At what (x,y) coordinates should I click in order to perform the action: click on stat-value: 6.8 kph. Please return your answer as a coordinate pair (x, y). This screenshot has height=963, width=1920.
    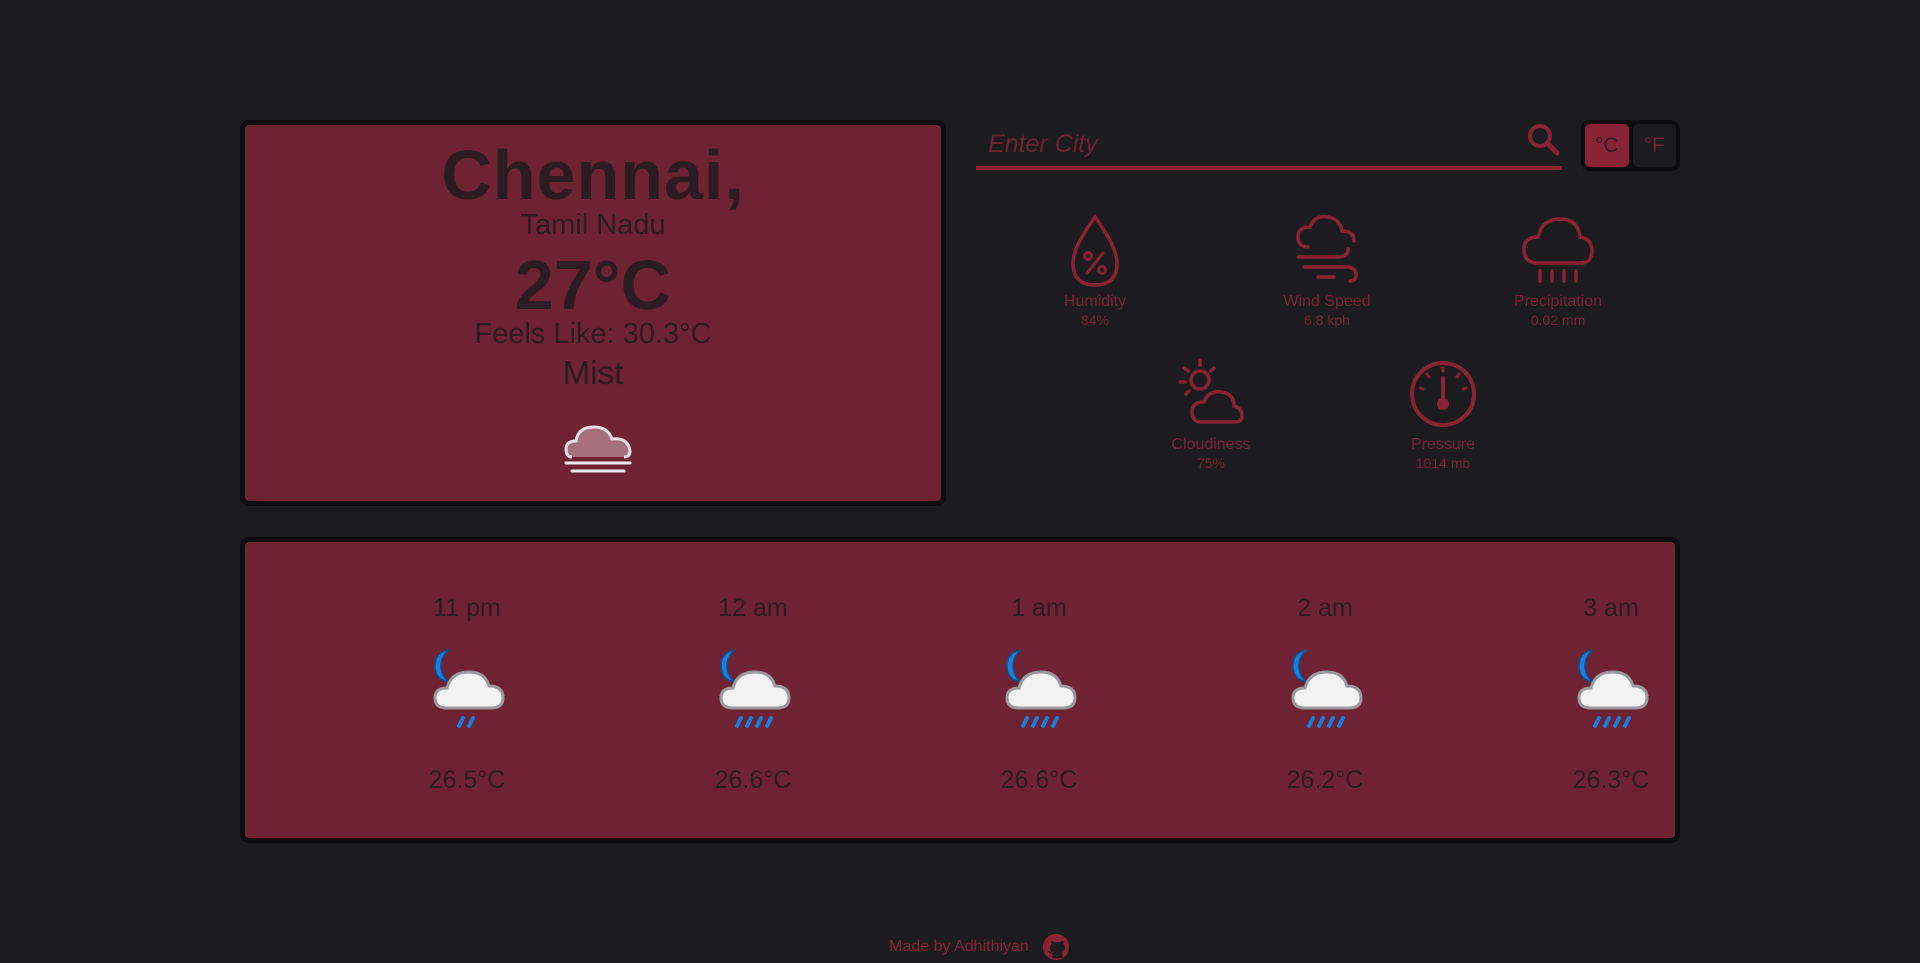
    Looking at the image, I should click on (1327, 320).